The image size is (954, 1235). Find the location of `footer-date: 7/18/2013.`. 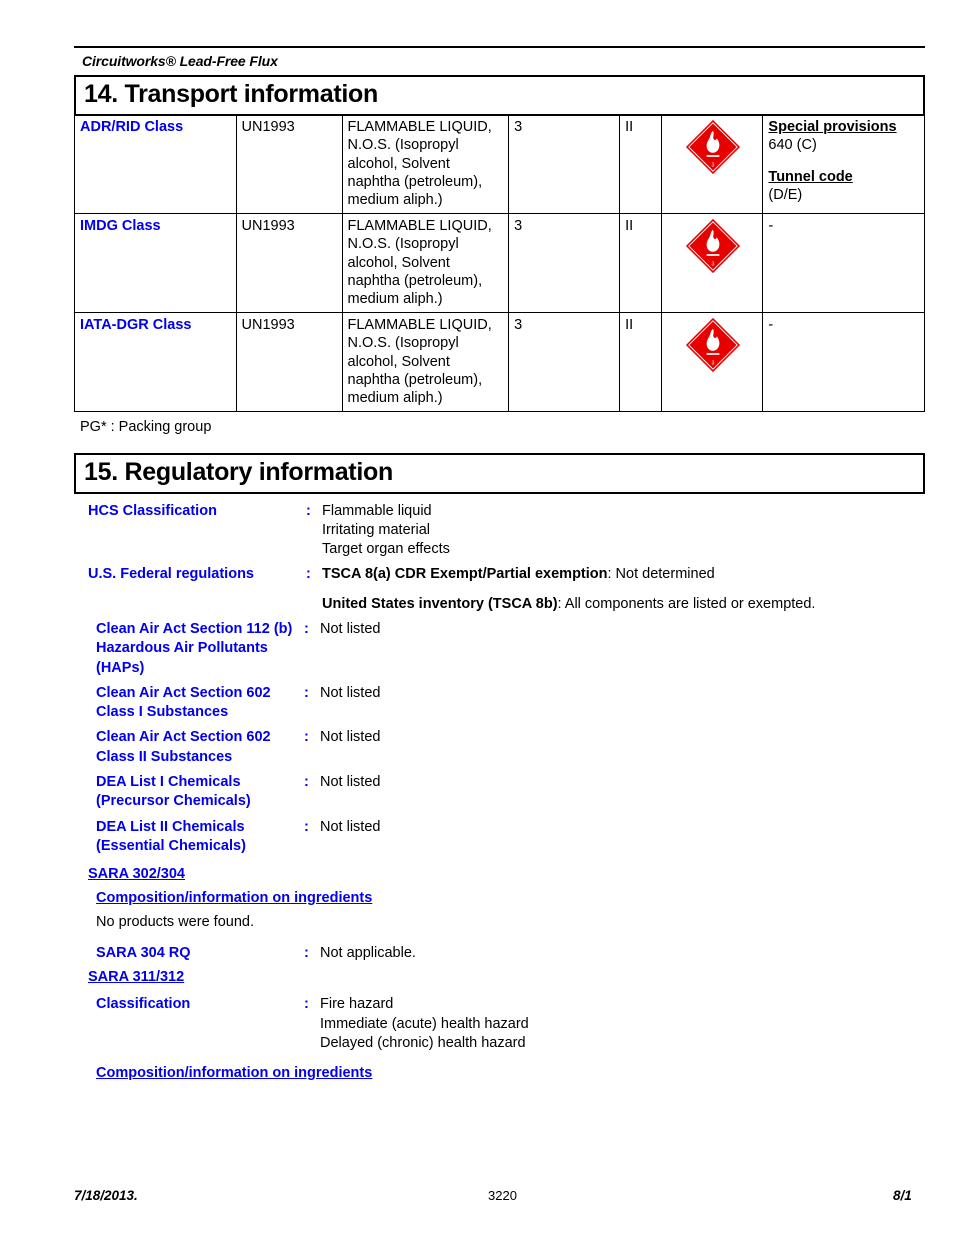

footer-date: 7/18/2013. is located at coordinates (106, 1195).